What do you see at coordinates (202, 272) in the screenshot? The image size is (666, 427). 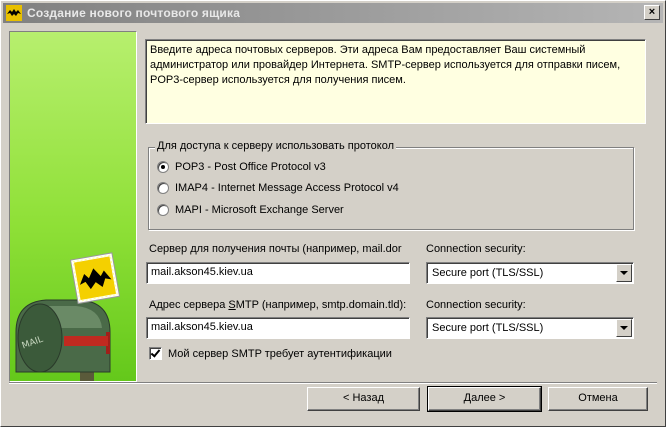 I see `incoming-server-value: mail.akson45.kiev.ua` at bounding box center [202, 272].